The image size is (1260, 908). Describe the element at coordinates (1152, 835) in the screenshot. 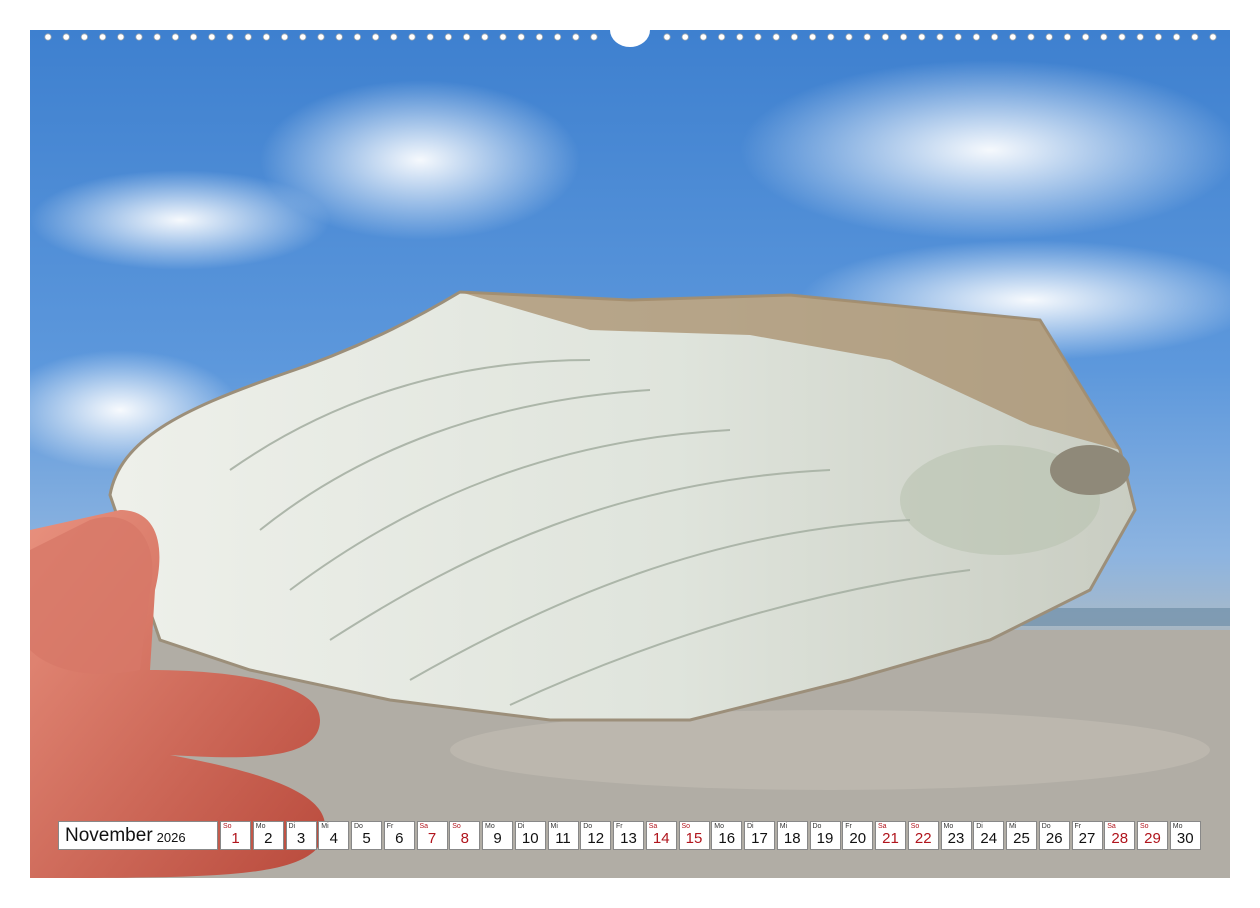

I see `day-cell: So 29` at that location.